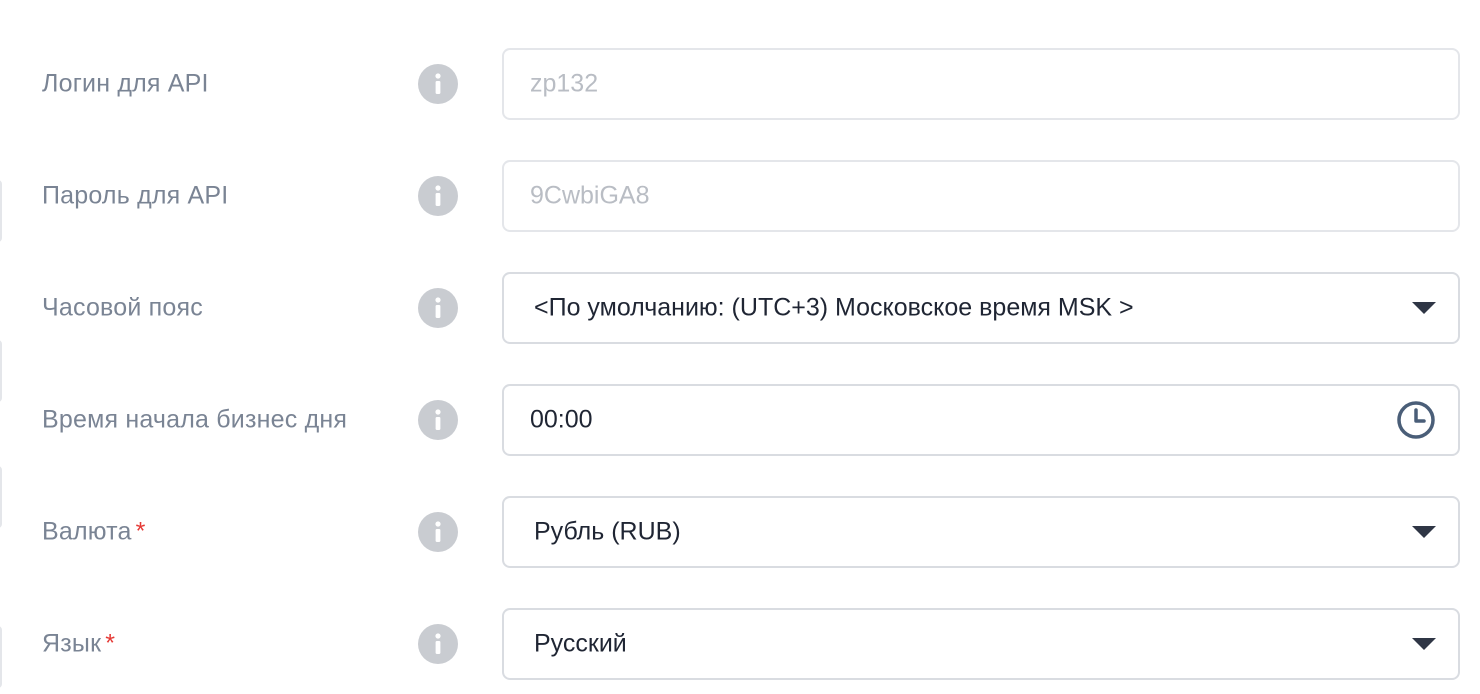  Describe the element at coordinates (135, 195) in the screenshot. I see `field-label: Пароль для API` at that location.